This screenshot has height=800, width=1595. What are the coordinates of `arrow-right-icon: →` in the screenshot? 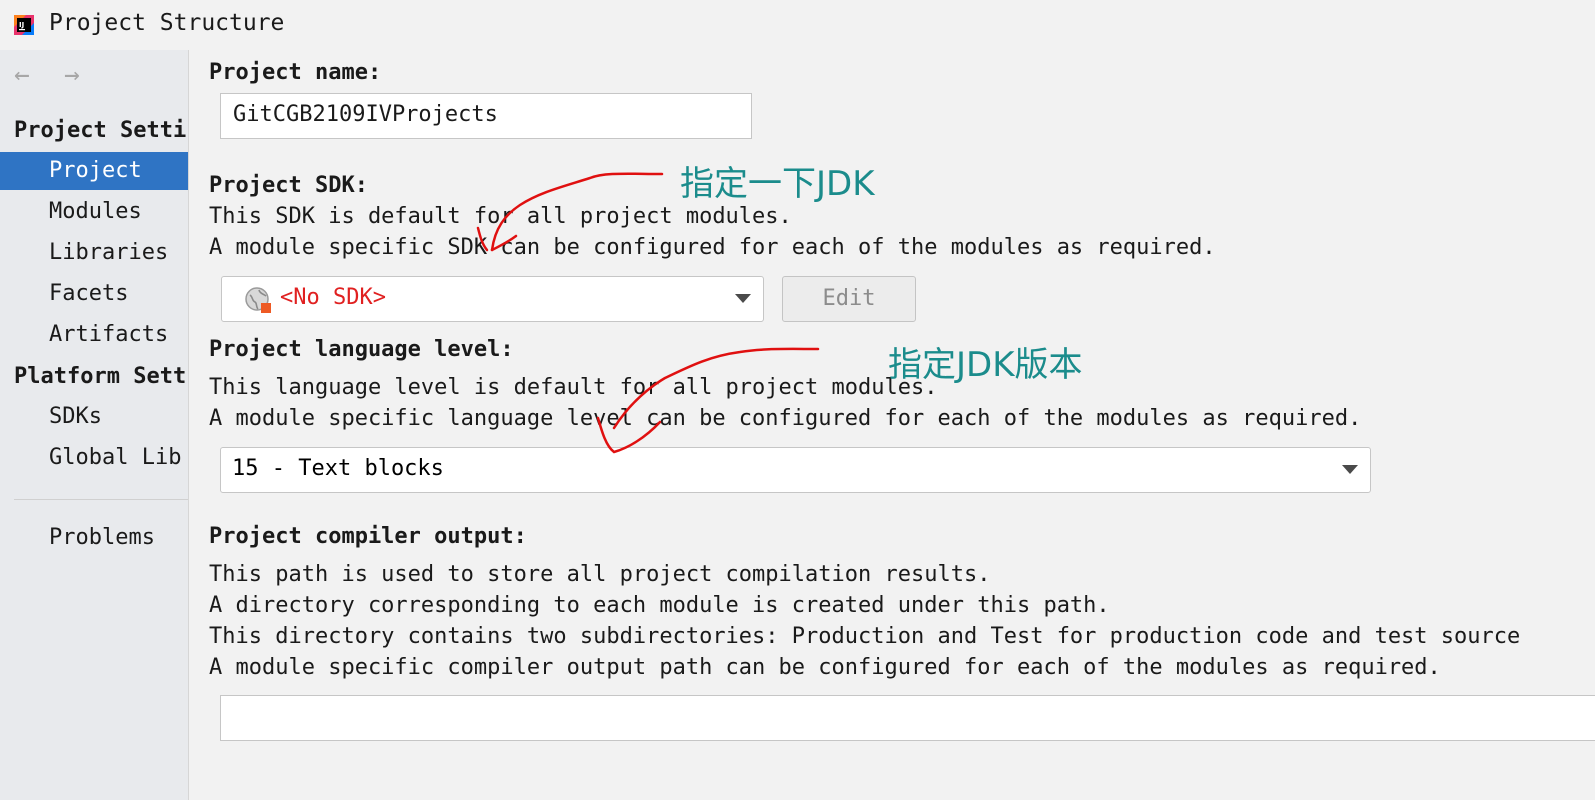 It's located at (79, 75).